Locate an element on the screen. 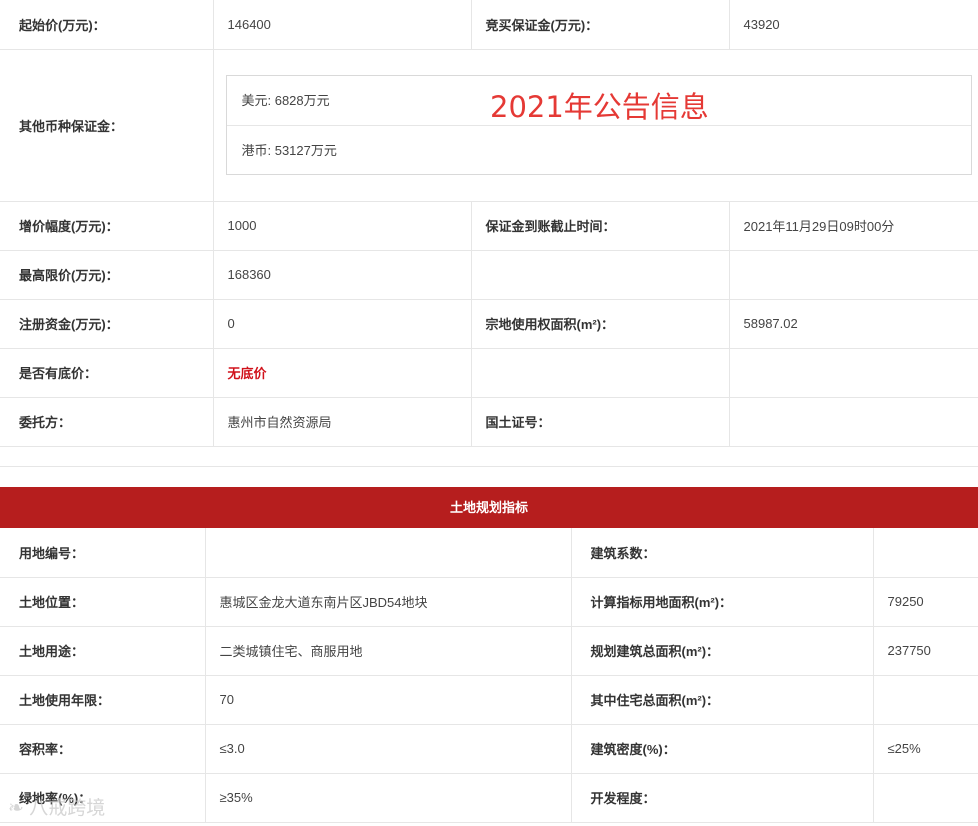 This screenshot has height=826, width=978. land-cert-label: 国土证号： is located at coordinates (600, 421).